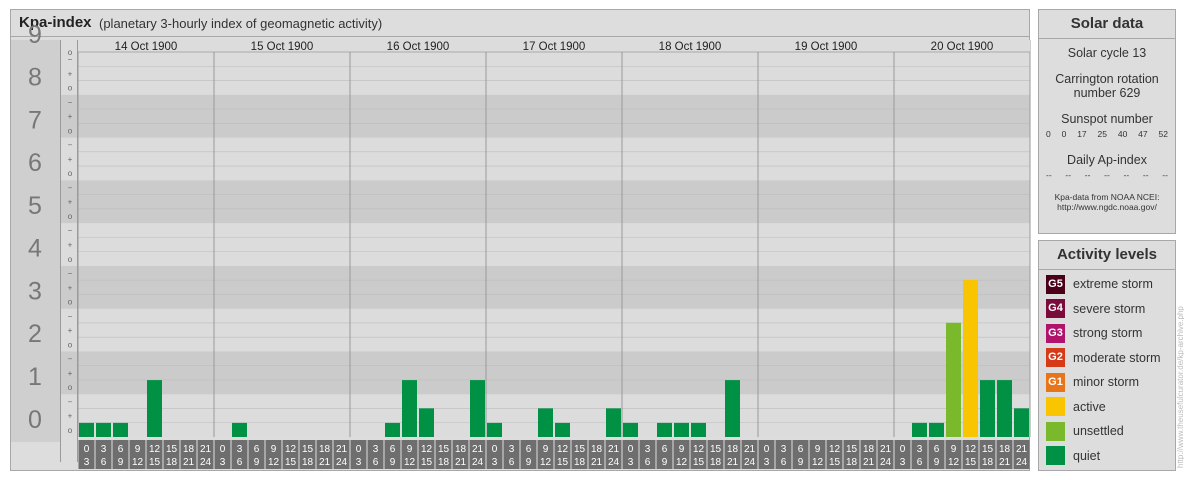 This screenshot has height=480, width=1184. Describe the element at coordinates (1103, 358) in the screenshot. I see `activity-level-item: G2 moderate storm` at that location.